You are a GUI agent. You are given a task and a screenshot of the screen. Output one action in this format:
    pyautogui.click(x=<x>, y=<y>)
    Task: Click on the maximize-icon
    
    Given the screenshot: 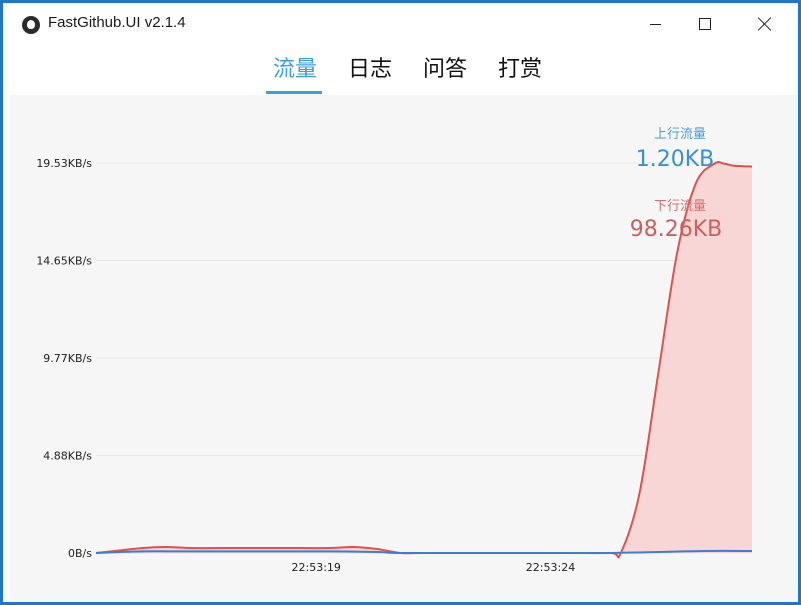 What is the action you would take?
    pyautogui.click(x=705, y=24)
    